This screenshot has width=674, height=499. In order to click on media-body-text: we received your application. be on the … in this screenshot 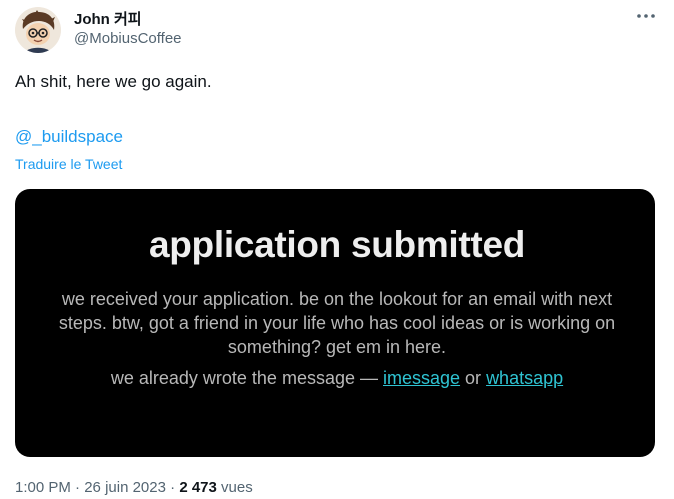, I will do `click(337, 323)`.